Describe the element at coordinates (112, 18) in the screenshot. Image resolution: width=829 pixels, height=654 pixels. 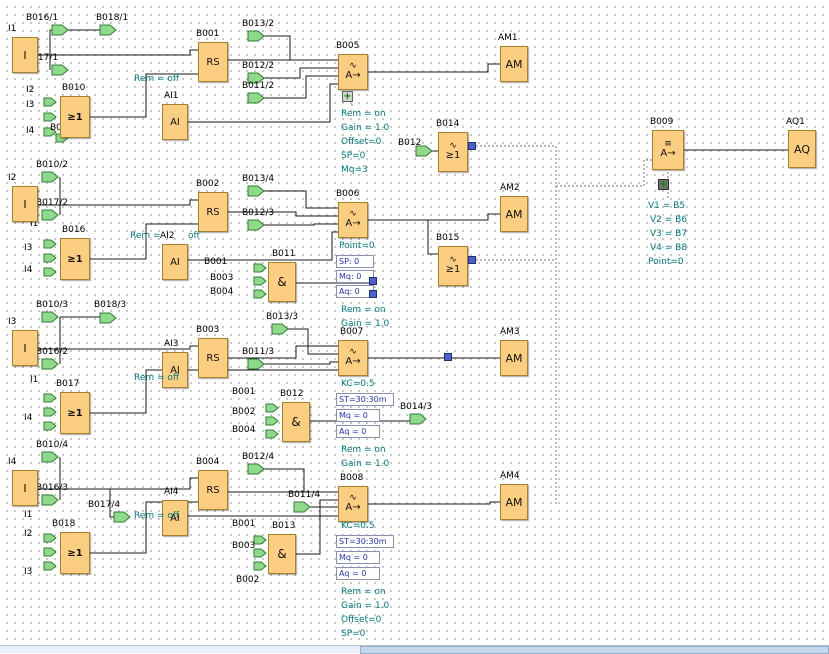
I see `connector-label: B018/1` at that location.